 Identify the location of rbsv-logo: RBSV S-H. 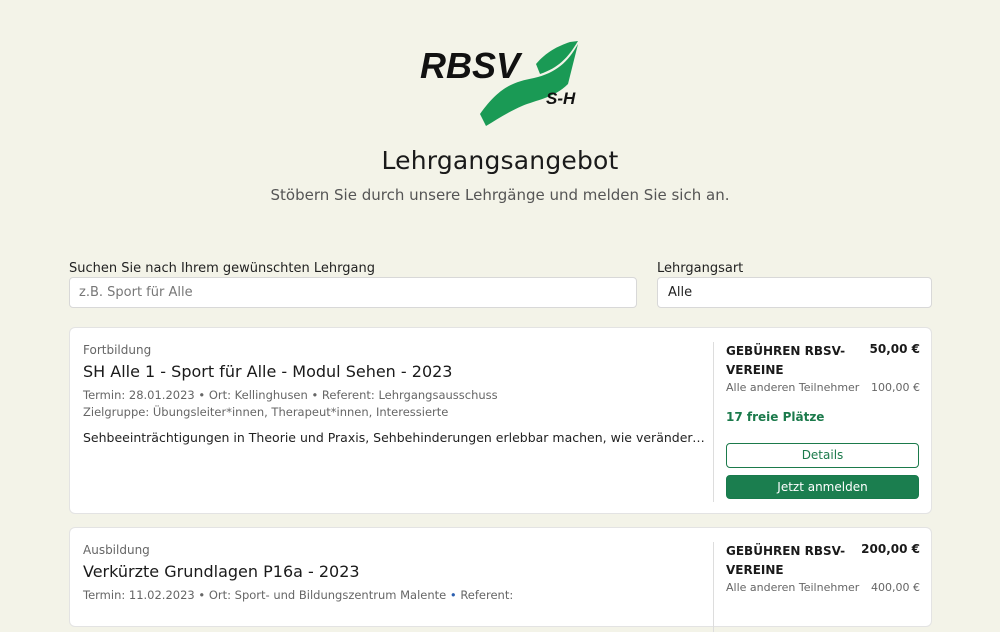
(501, 83).